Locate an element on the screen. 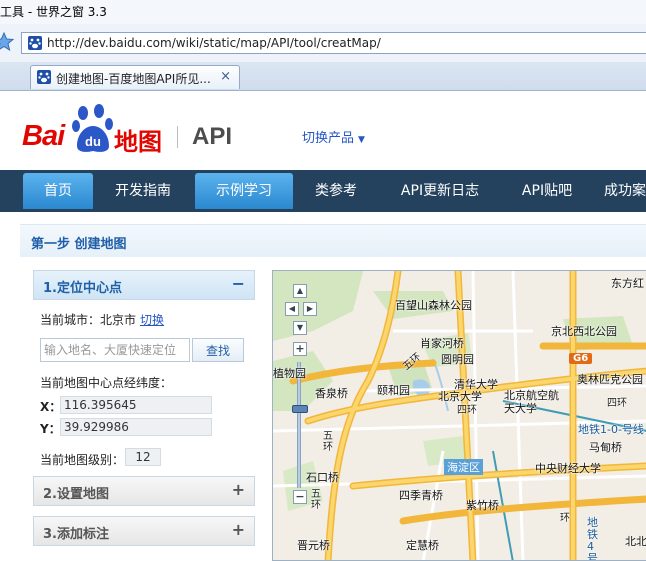  x-label: X： is located at coordinates (51, 407).